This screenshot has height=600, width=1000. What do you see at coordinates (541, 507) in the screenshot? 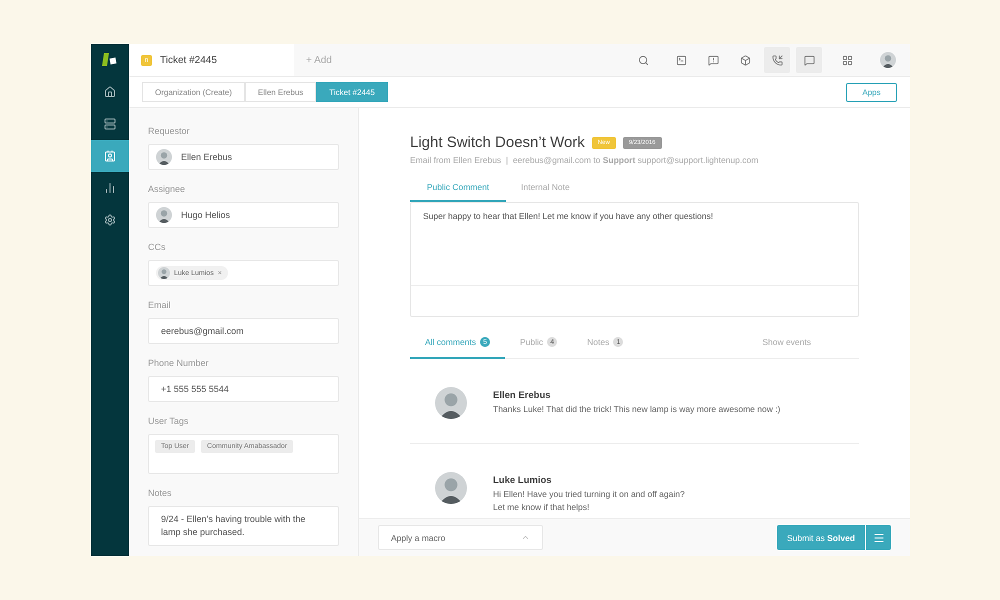
I see `comment-text: Let me know if that helps!` at bounding box center [541, 507].